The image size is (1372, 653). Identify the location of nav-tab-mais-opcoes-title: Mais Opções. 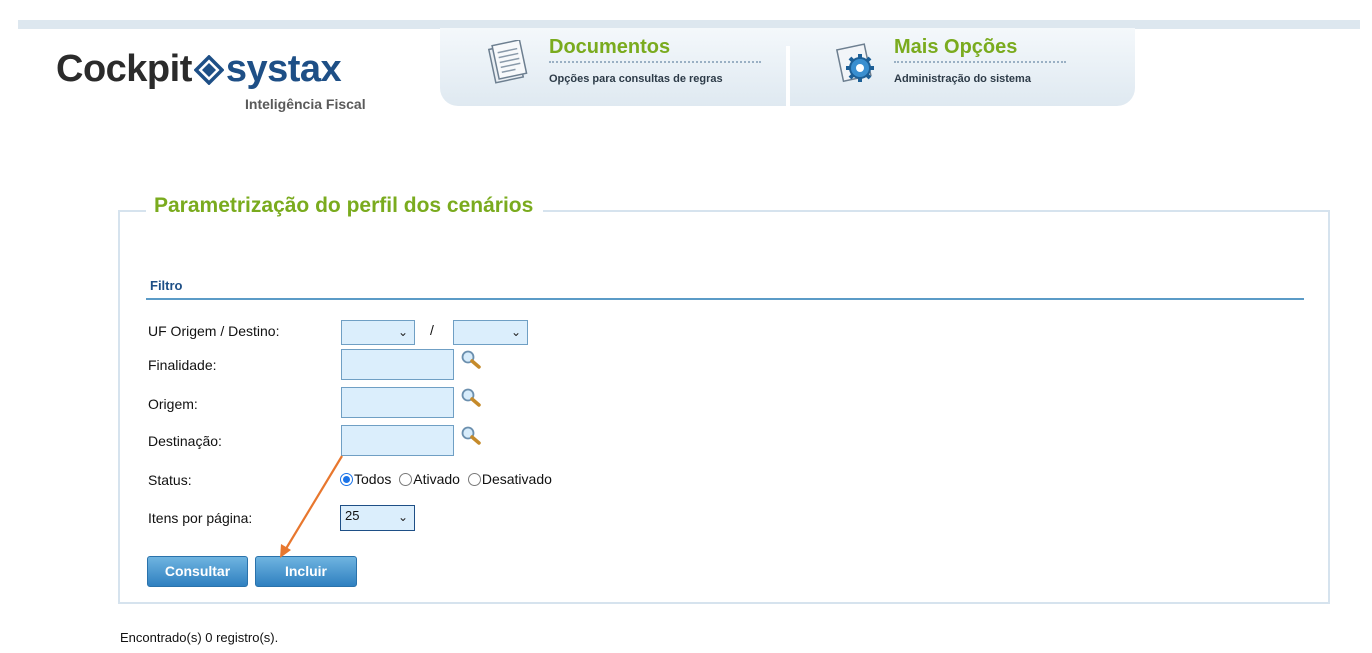
(956, 47).